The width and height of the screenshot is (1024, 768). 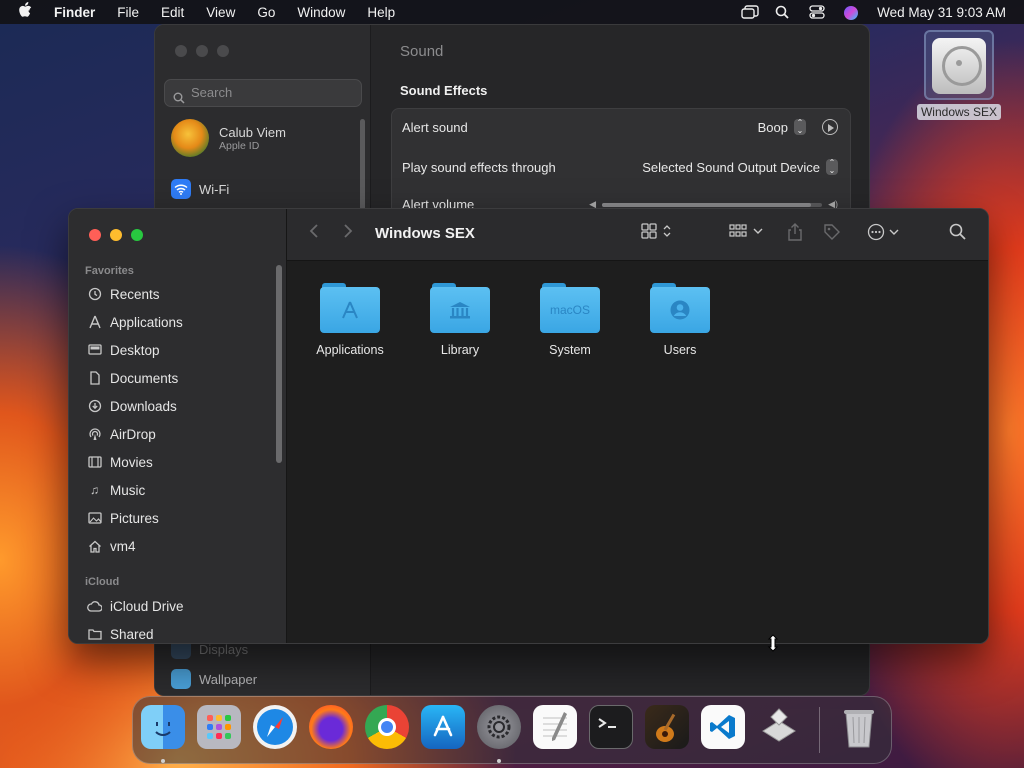 I want to click on folder-name: Library, so click(x=460, y=350).